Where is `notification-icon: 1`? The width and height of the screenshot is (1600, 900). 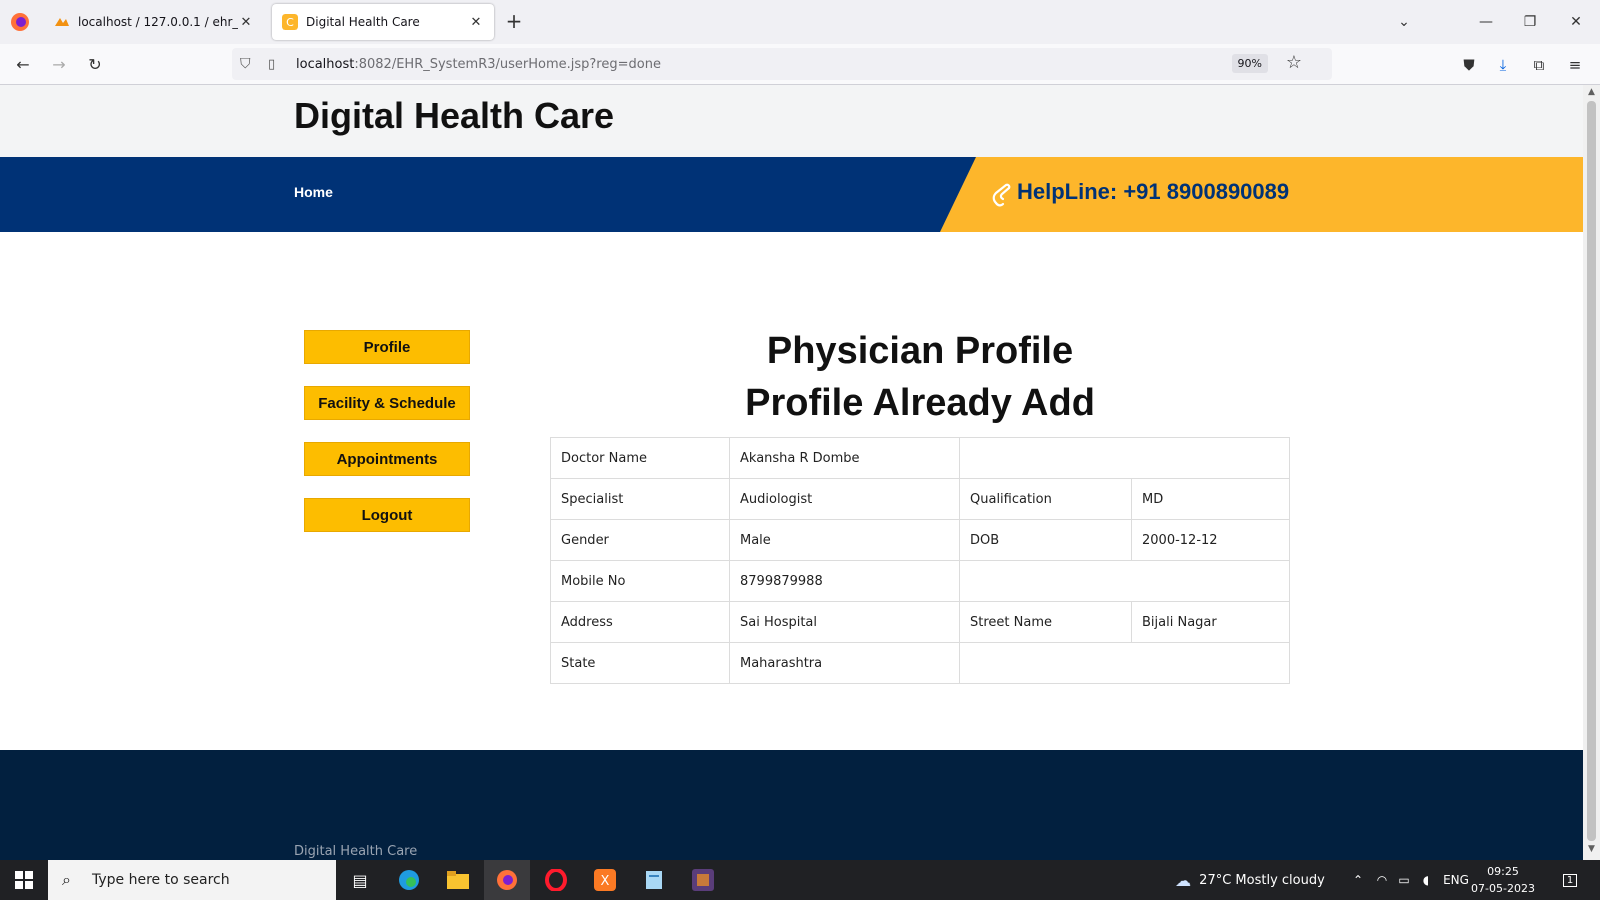 notification-icon: 1 is located at coordinates (1570, 880).